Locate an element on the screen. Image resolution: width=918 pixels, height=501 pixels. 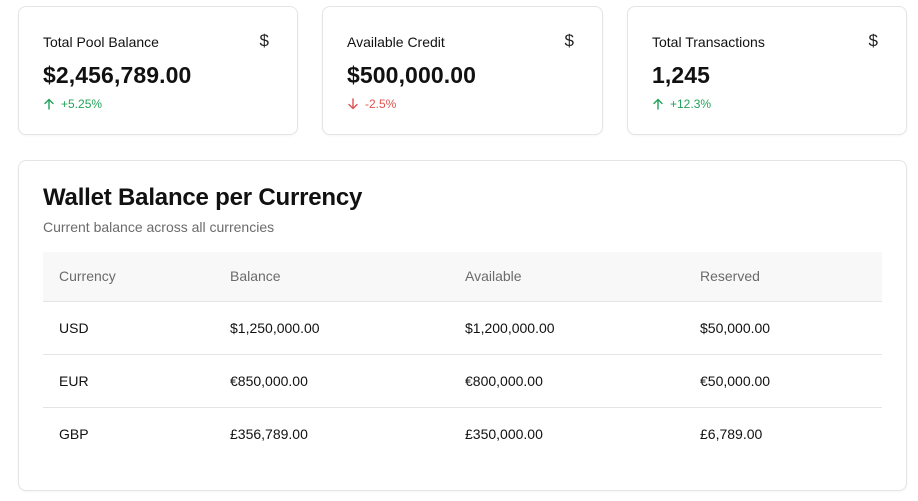
cell-available: £350,000.00 is located at coordinates (566, 433).